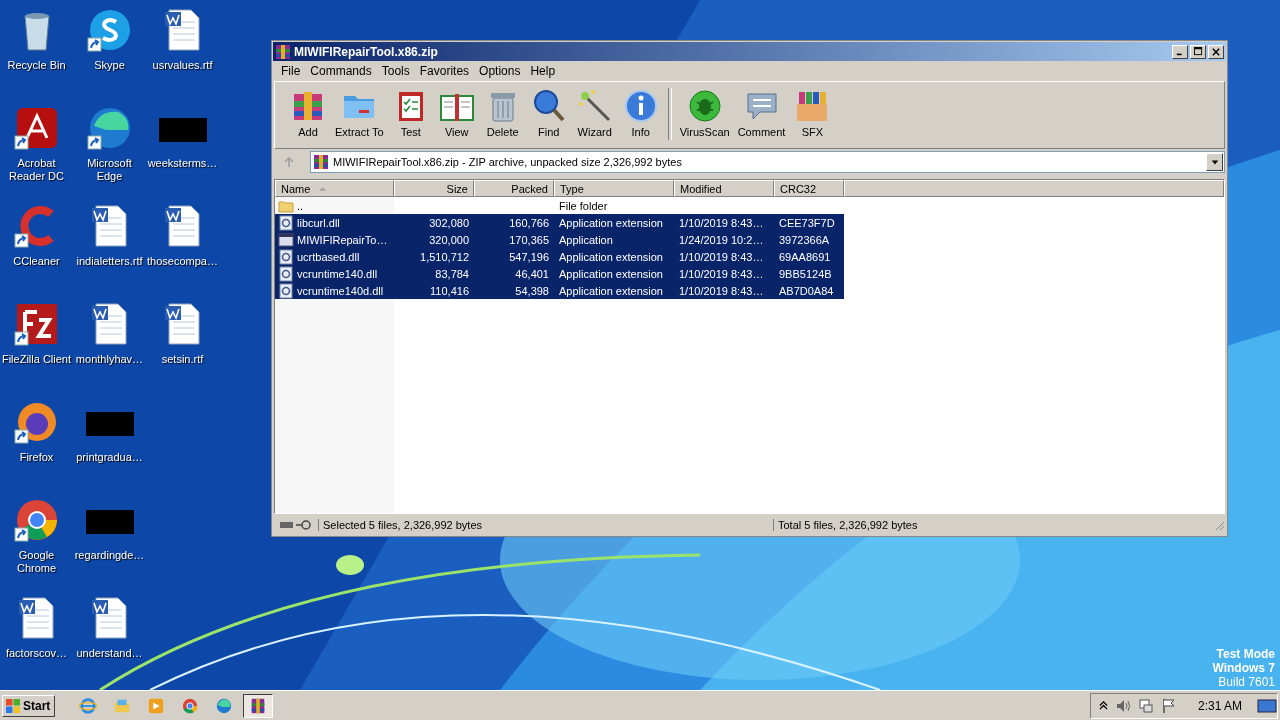  I want to click on toolbar-button: Add, so click(308, 113).